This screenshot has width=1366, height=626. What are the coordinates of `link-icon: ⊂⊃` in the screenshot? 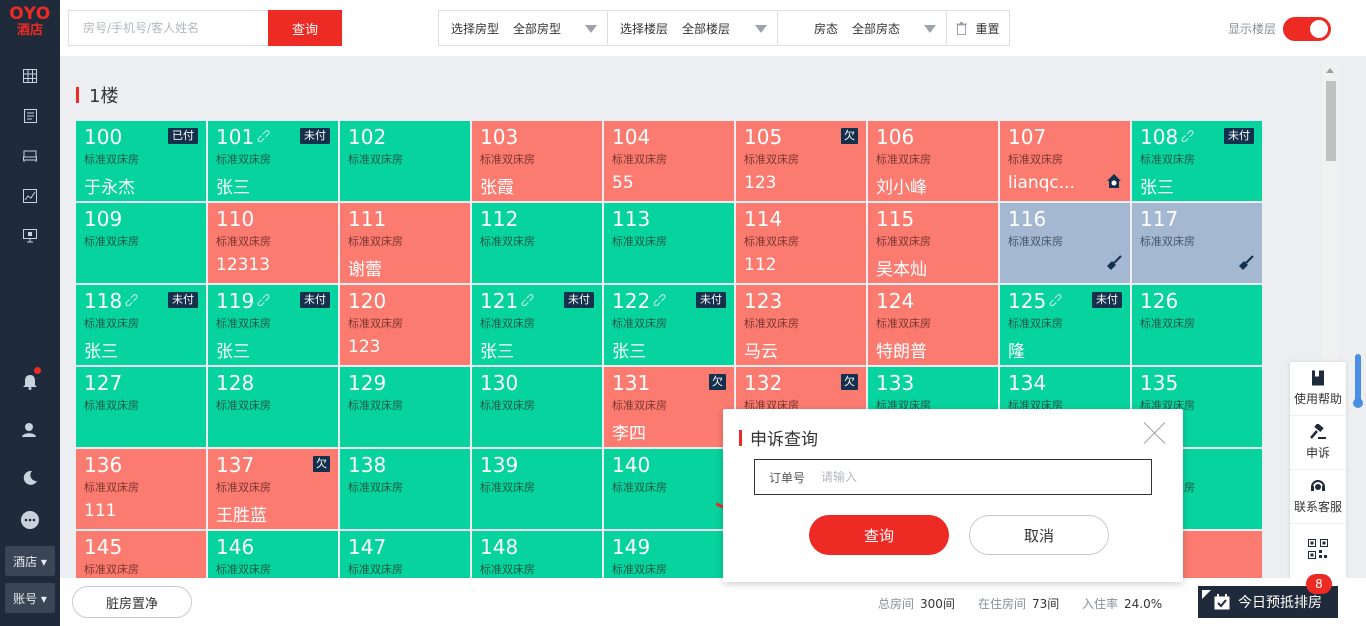 It's located at (264, 300).